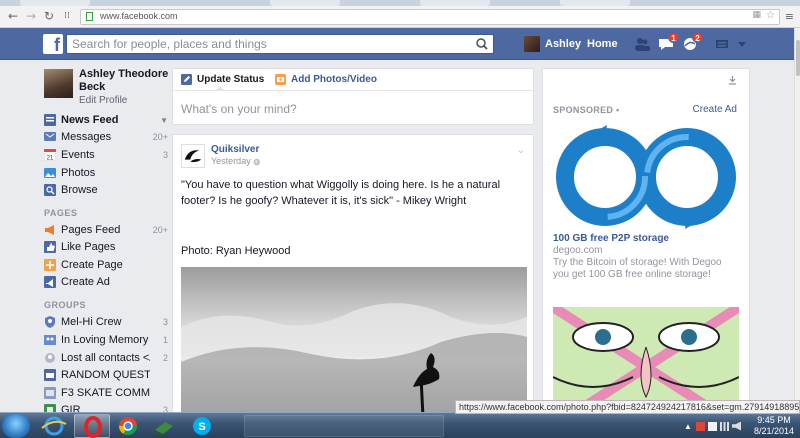  Describe the element at coordinates (106, 173) in the screenshot. I see `sidebar-item-photos: Photos` at that location.